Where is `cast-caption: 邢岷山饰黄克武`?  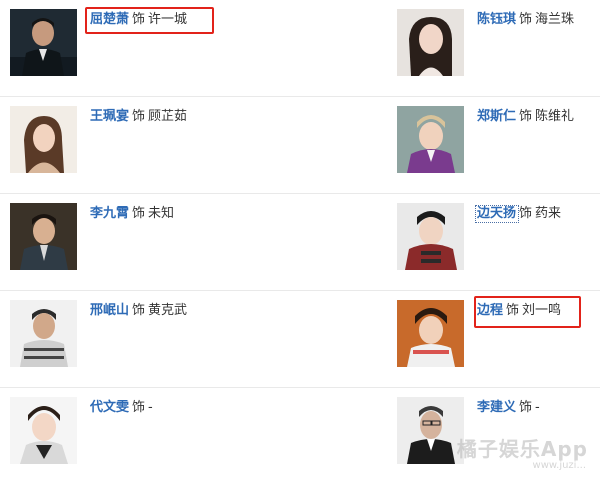
cast-caption: 邢岷山饰黄克武 is located at coordinates (138, 311).